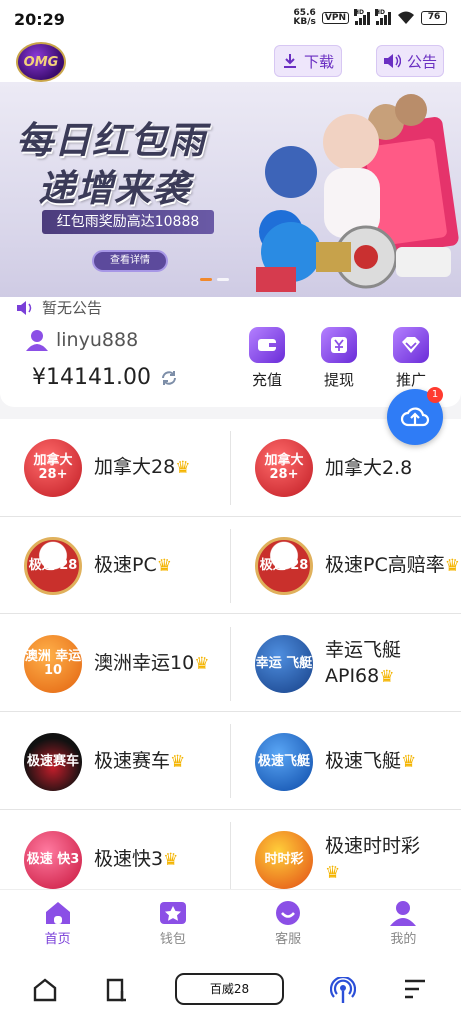 The height and width of the screenshot is (1024, 461). I want to click on wifi-icon, so click(406, 17).